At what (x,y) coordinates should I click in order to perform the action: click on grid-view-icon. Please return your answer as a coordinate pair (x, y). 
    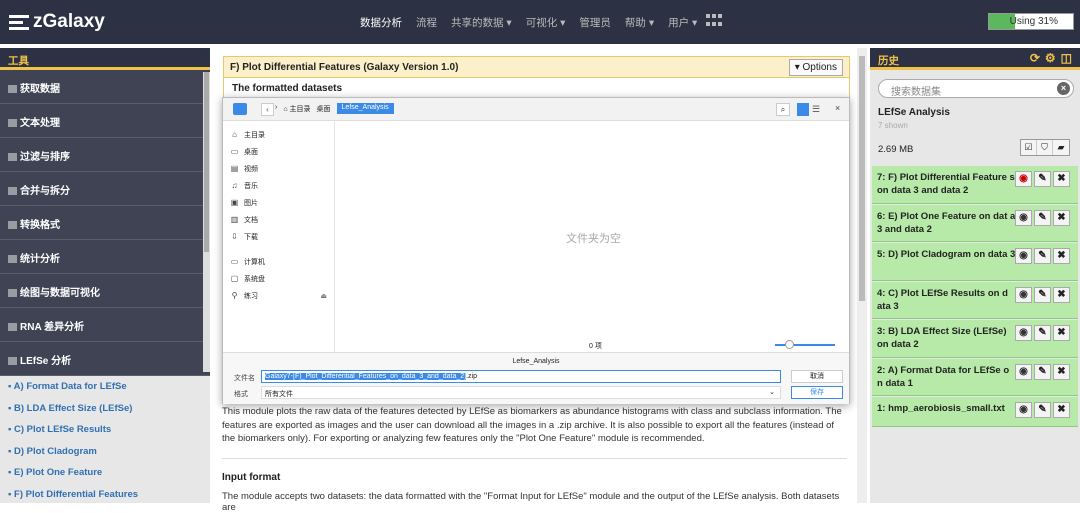
    Looking at the image, I should click on (803, 109).